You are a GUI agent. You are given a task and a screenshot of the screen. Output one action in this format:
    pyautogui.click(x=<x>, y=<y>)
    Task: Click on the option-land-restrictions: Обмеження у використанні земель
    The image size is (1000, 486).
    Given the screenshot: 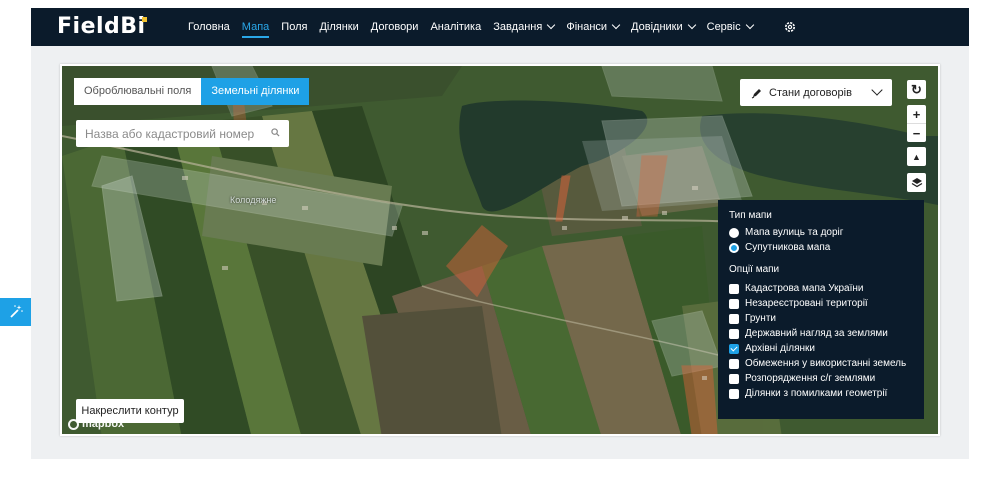 What is the action you would take?
    pyautogui.click(x=817, y=363)
    